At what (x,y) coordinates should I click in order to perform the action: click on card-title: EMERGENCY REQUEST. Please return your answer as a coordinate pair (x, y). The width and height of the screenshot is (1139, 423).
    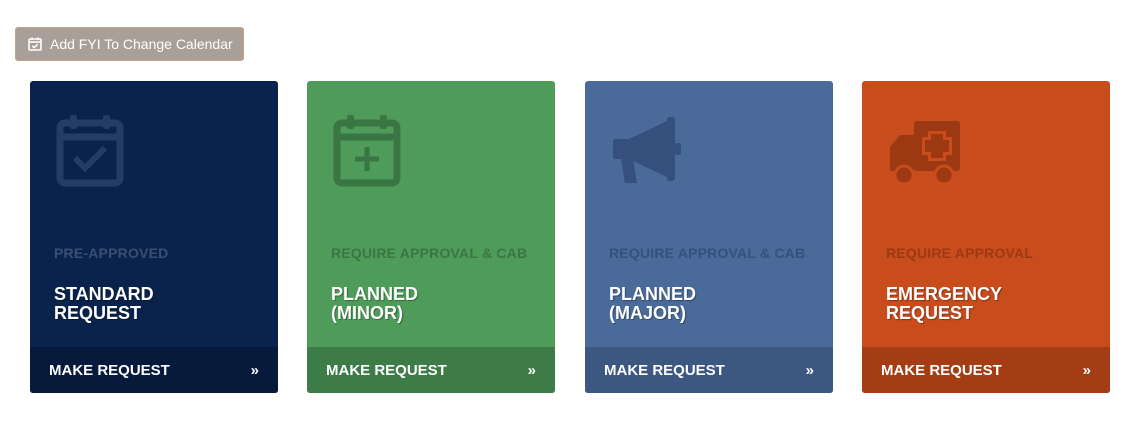
    Looking at the image, I should click on (944, 303).